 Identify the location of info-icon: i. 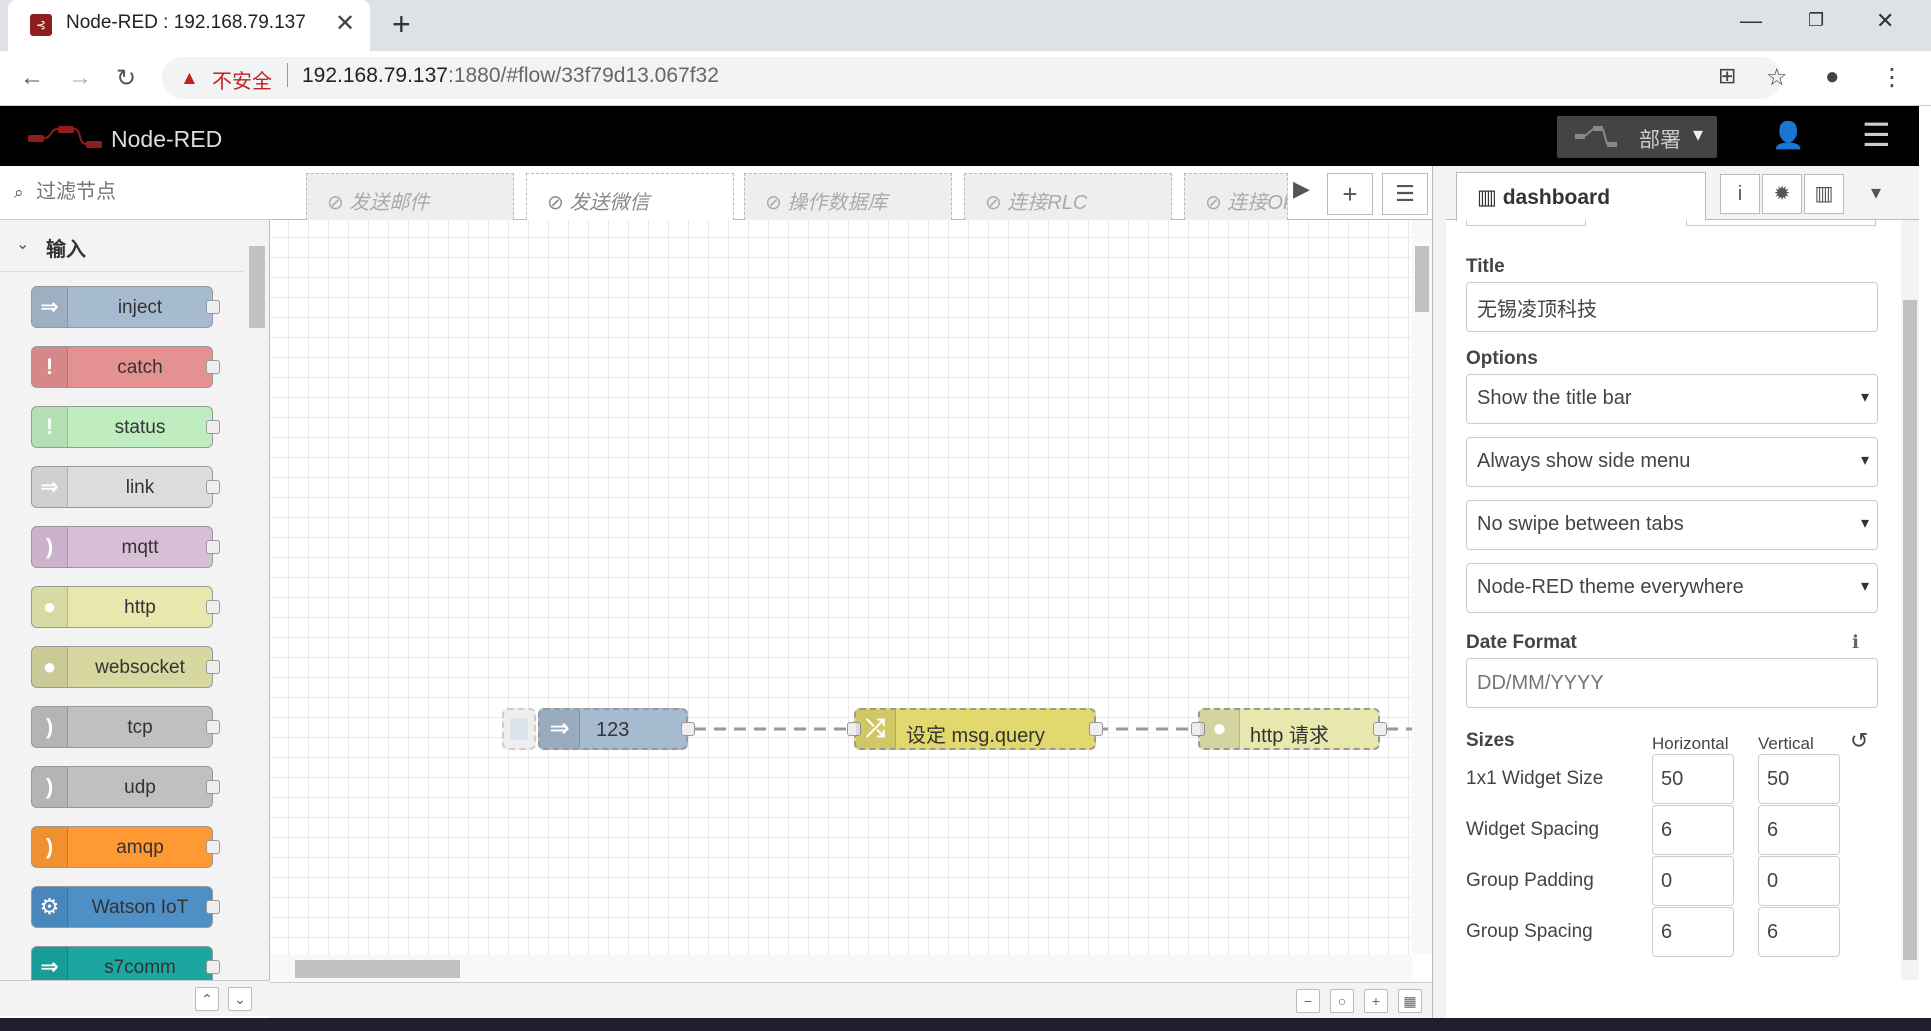
(1740, 194).